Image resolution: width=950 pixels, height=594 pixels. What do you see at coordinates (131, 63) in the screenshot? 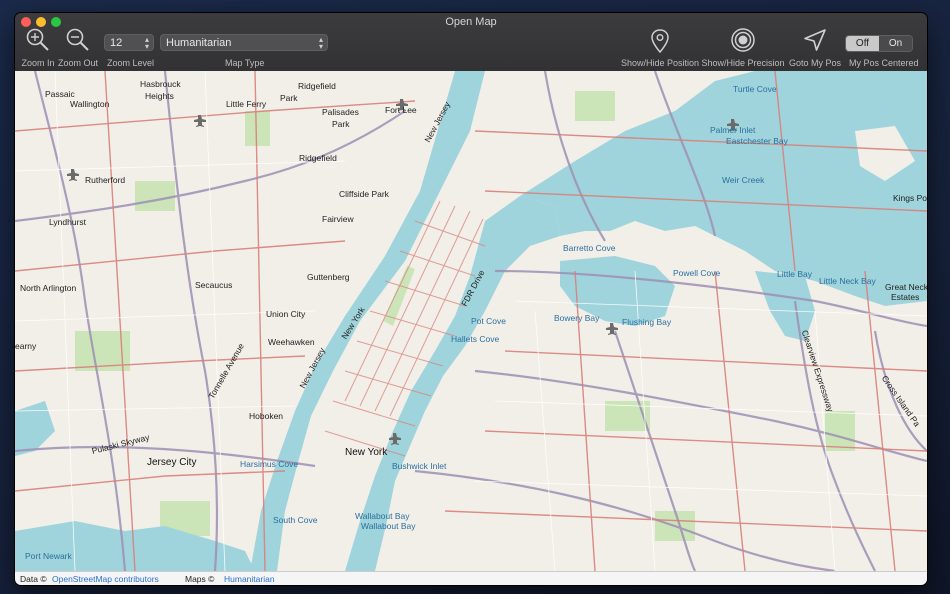
I see `zoom-level-label: Zoom Level` at bounding box center [131, 63].